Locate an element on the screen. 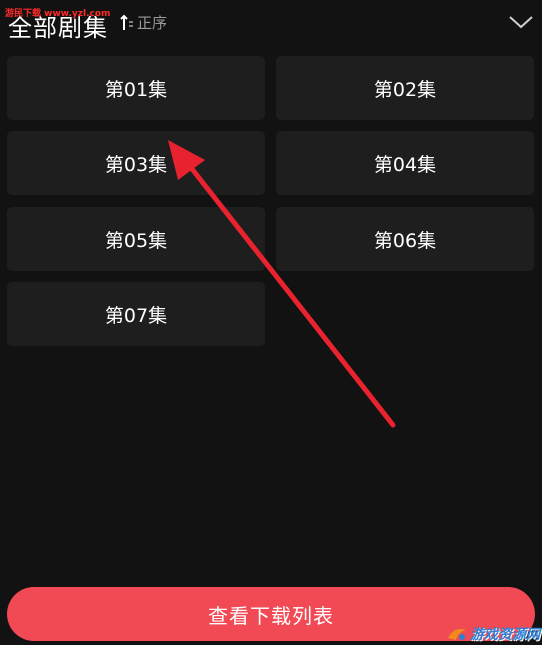 Image resolution: width=542 pixels, height=645 pixels. watermark-top: 游民下载 www.yzl.com is located at coordinates (58, 14).